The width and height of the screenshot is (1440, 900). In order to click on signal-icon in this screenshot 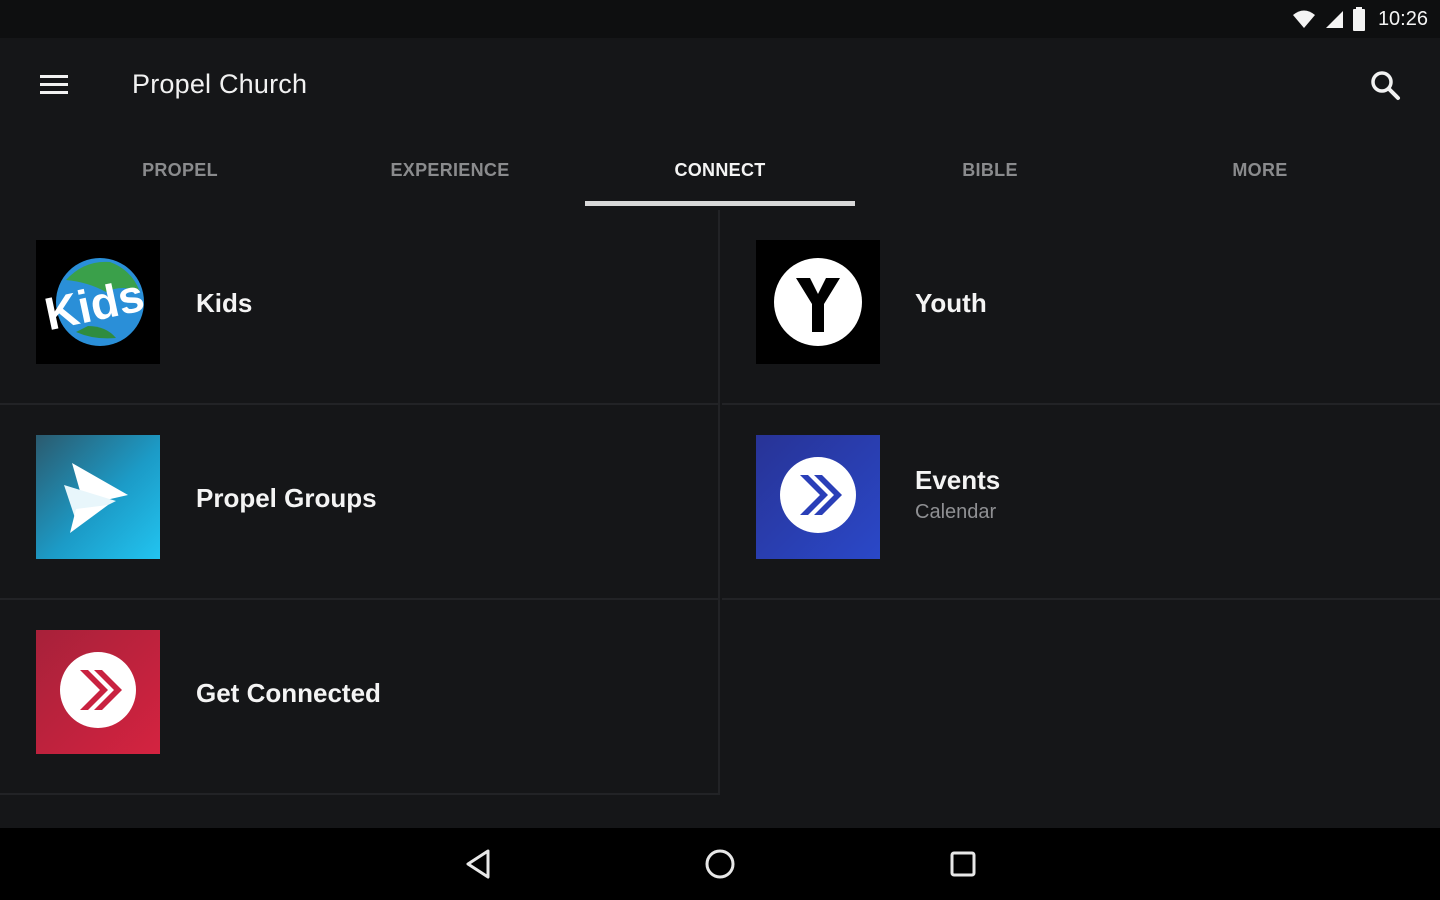, I will do `click(1334, 19)`.